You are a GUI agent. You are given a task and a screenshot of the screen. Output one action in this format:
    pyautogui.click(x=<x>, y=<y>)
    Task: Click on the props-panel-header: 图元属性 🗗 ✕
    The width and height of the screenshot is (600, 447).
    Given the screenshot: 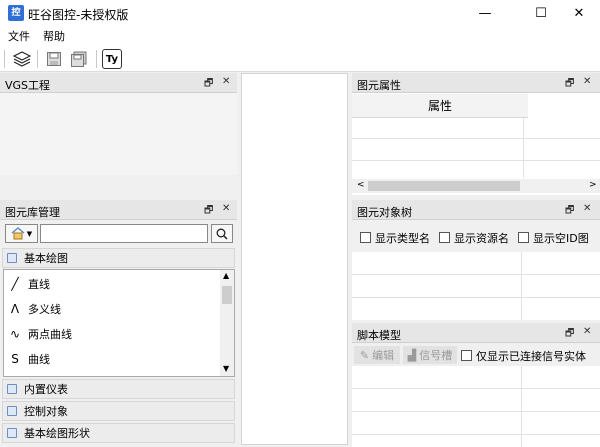 What is the action you would take?
    pyautogui.click(x=476, y=83)
    